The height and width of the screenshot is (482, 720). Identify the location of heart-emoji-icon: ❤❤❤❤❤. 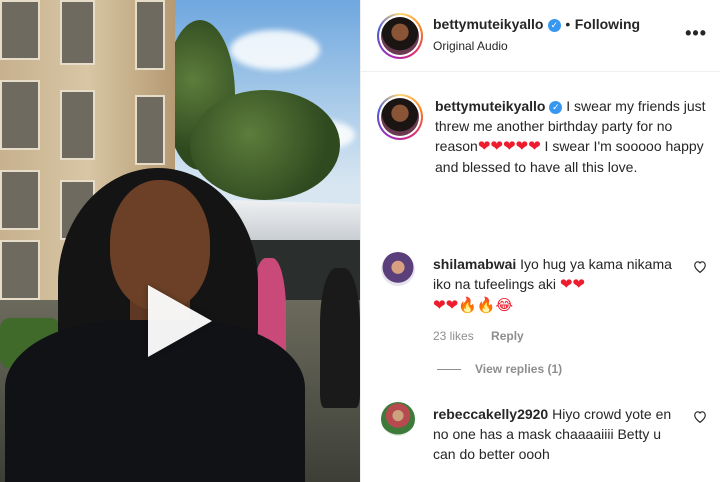
(509, 146).